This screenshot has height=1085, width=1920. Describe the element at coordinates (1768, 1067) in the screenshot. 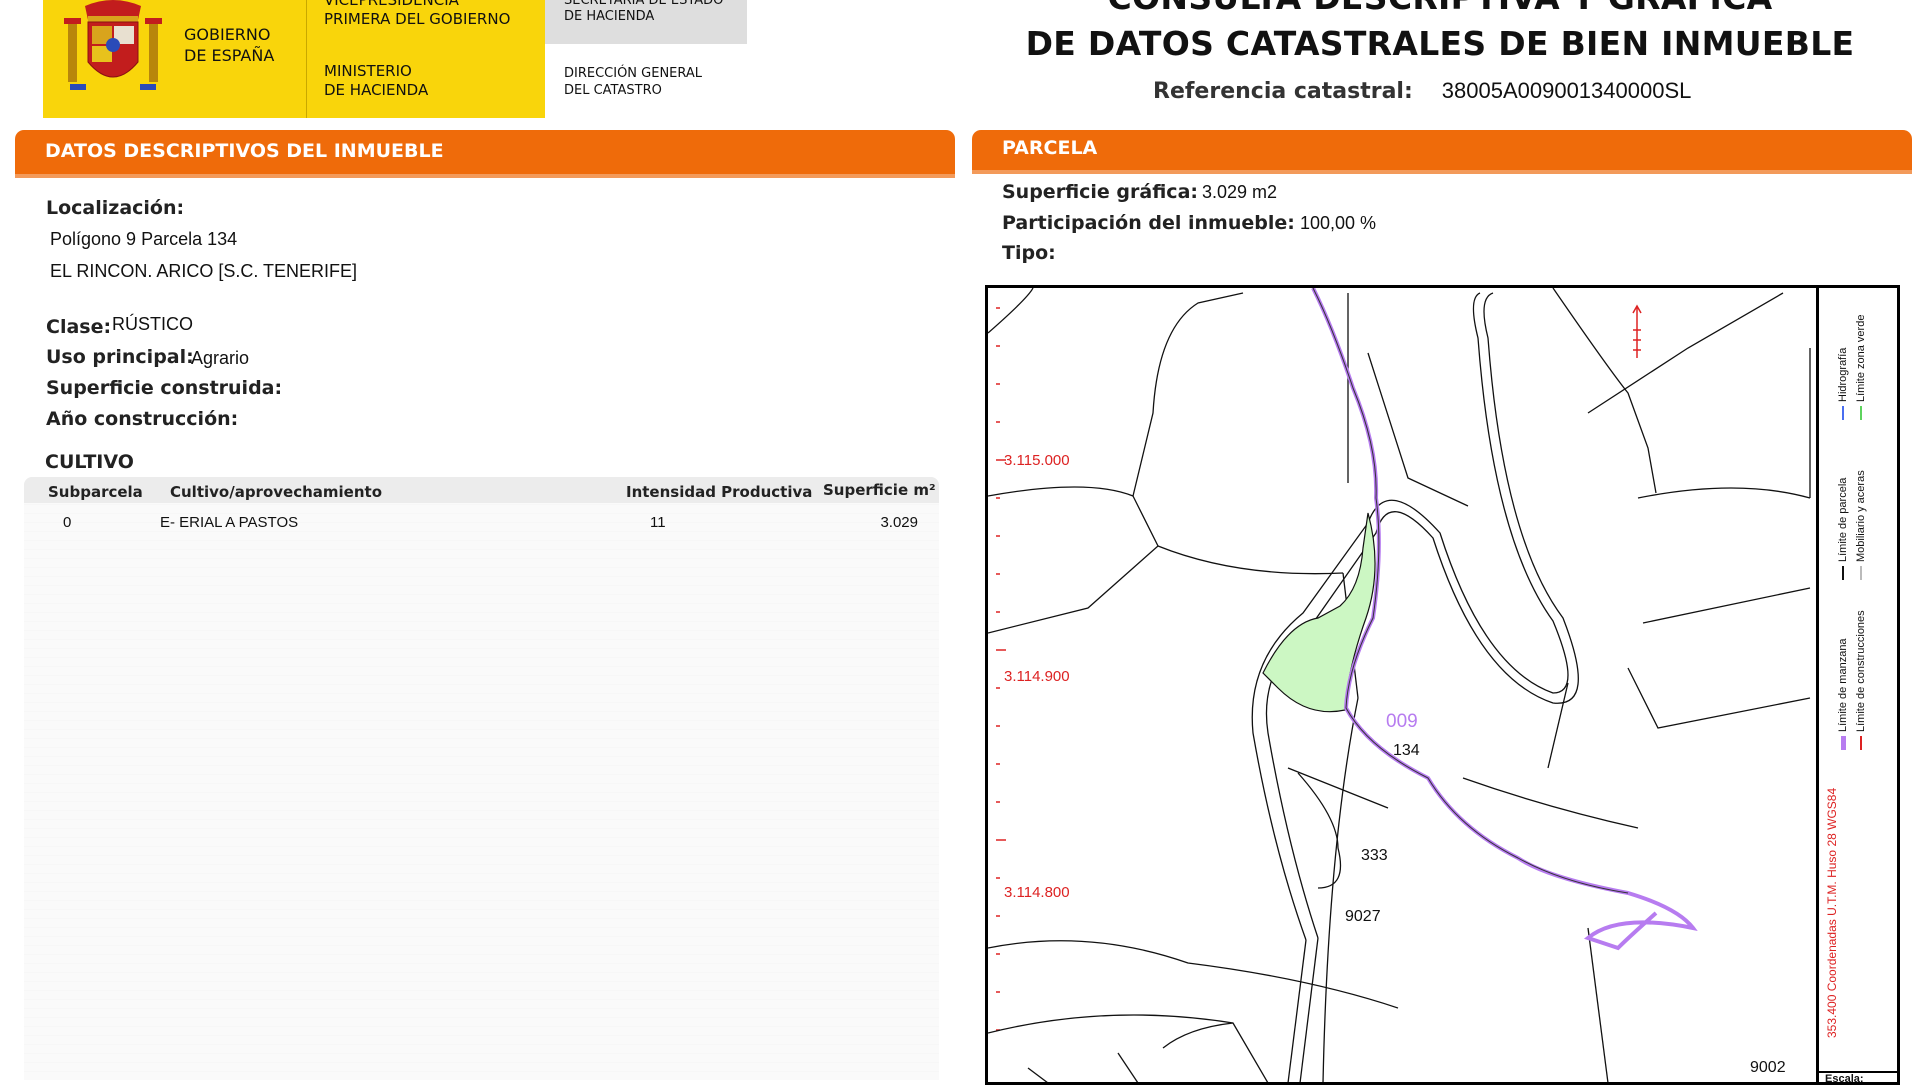

I see `label-9002: 9002` at that location.